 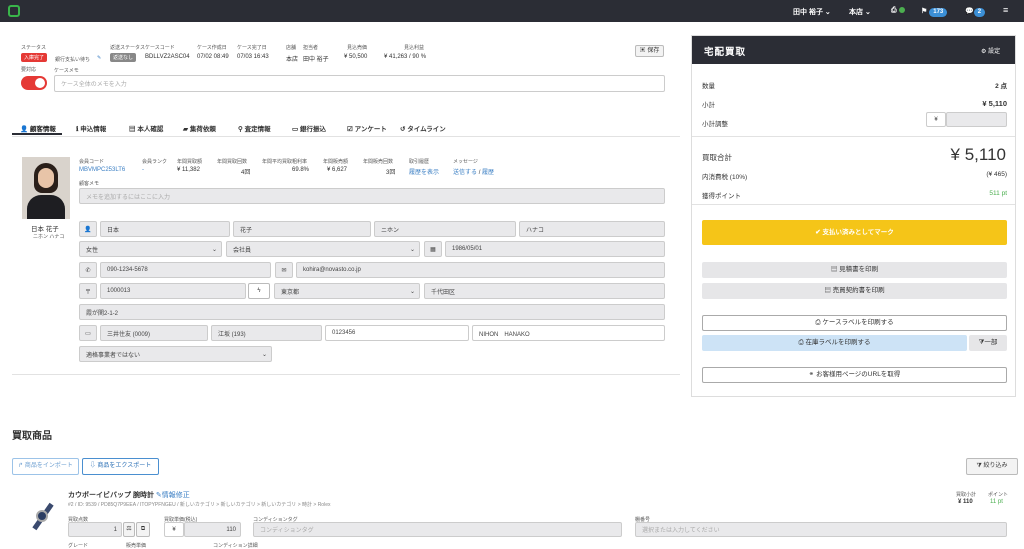 I want to click on zip-lookup-button: ϟ, so click(x=259, y=291).